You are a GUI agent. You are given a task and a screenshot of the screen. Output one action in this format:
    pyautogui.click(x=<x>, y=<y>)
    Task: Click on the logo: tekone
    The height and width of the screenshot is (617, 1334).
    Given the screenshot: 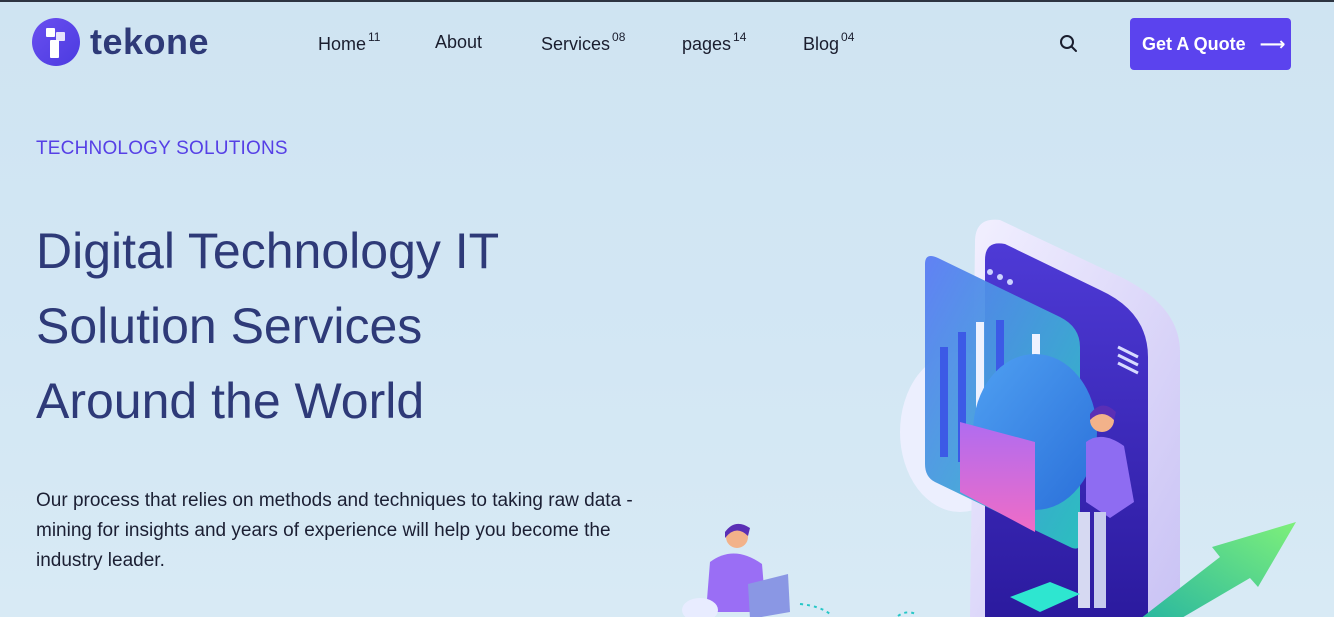 What is the action you would take?
    pyautogui.click(x=120, y=42)
    